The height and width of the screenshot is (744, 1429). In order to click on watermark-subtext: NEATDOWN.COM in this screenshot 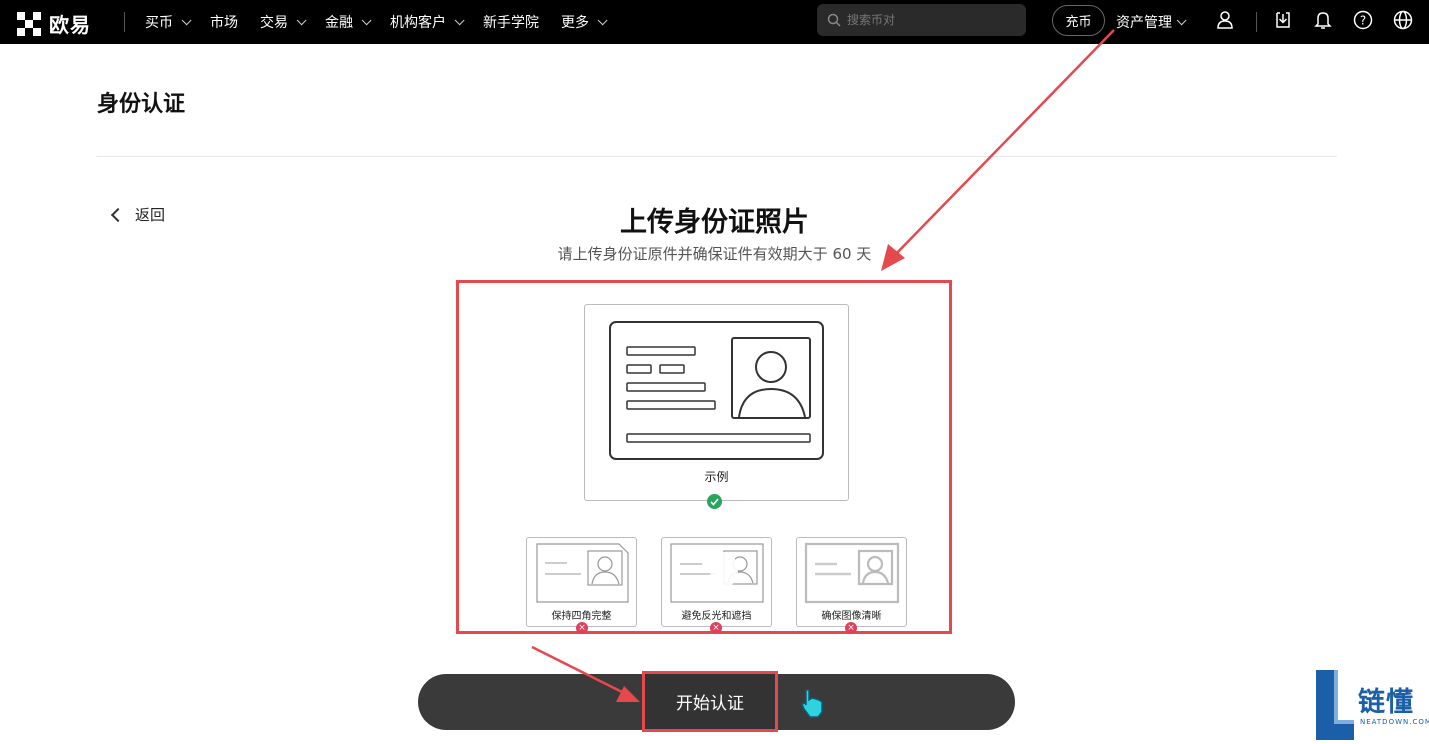, I will do `click(1394, 722)`.